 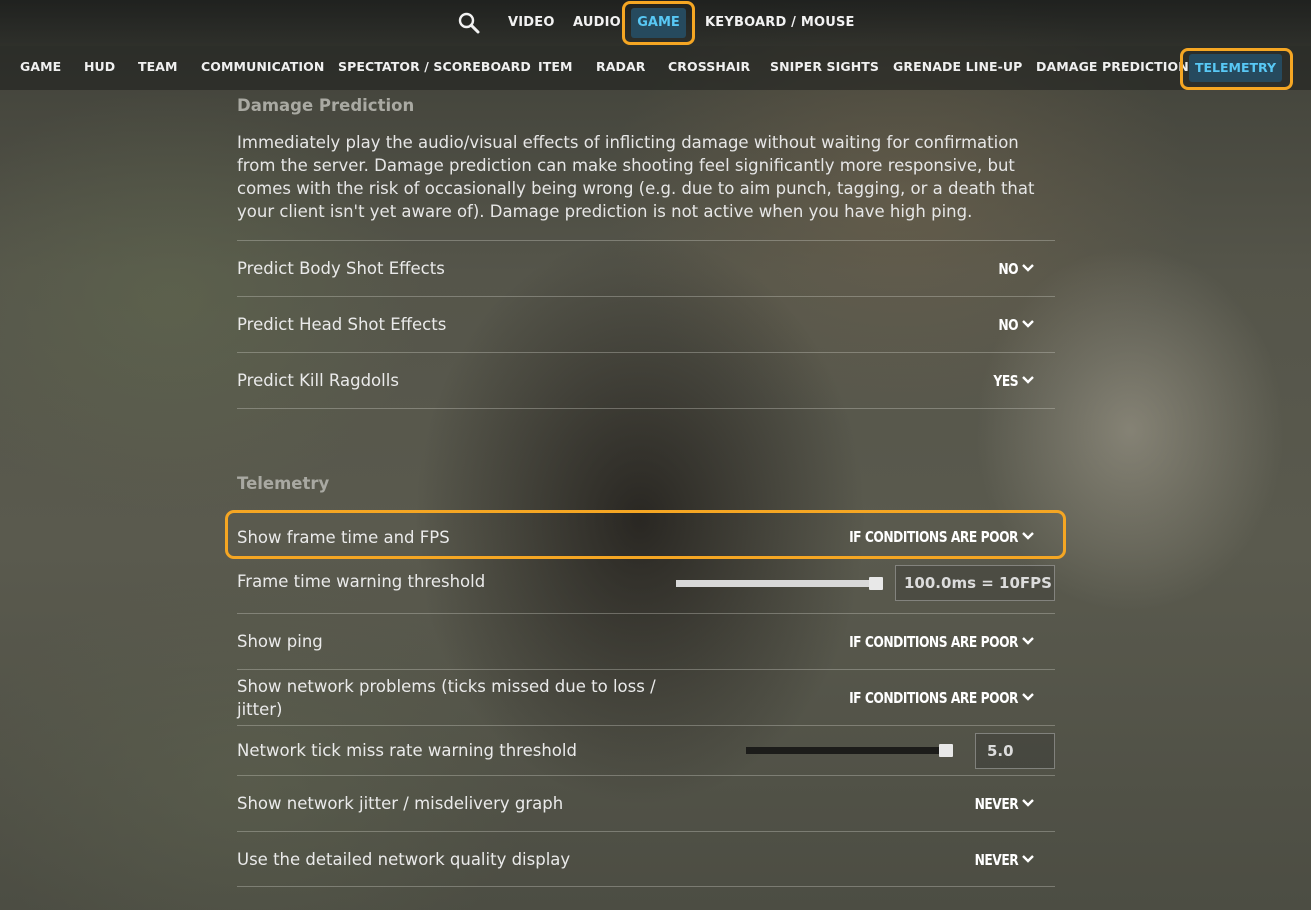 What do you see at coordinates (646, 268) in the screenshot?
I see `setting-row-body-shot: Predict Body Shot Effects NO` at bounding box center [646, 268].